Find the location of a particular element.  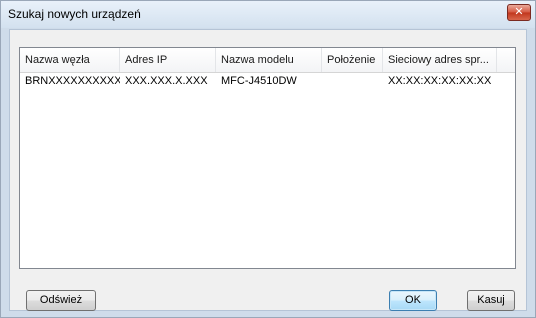

cancel-button: Kasuj is located at coordinates (491, 300).